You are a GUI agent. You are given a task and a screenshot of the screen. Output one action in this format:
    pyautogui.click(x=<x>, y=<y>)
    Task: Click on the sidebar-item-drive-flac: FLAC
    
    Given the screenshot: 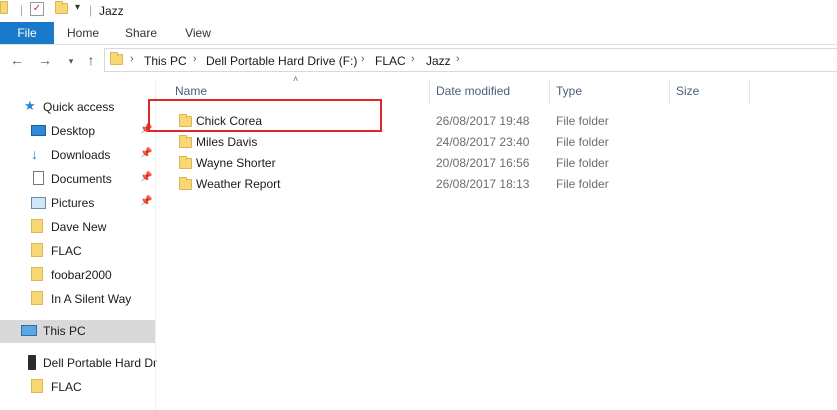 What is the action you would take?
    pyautogui.click(x=77, y=387)
    